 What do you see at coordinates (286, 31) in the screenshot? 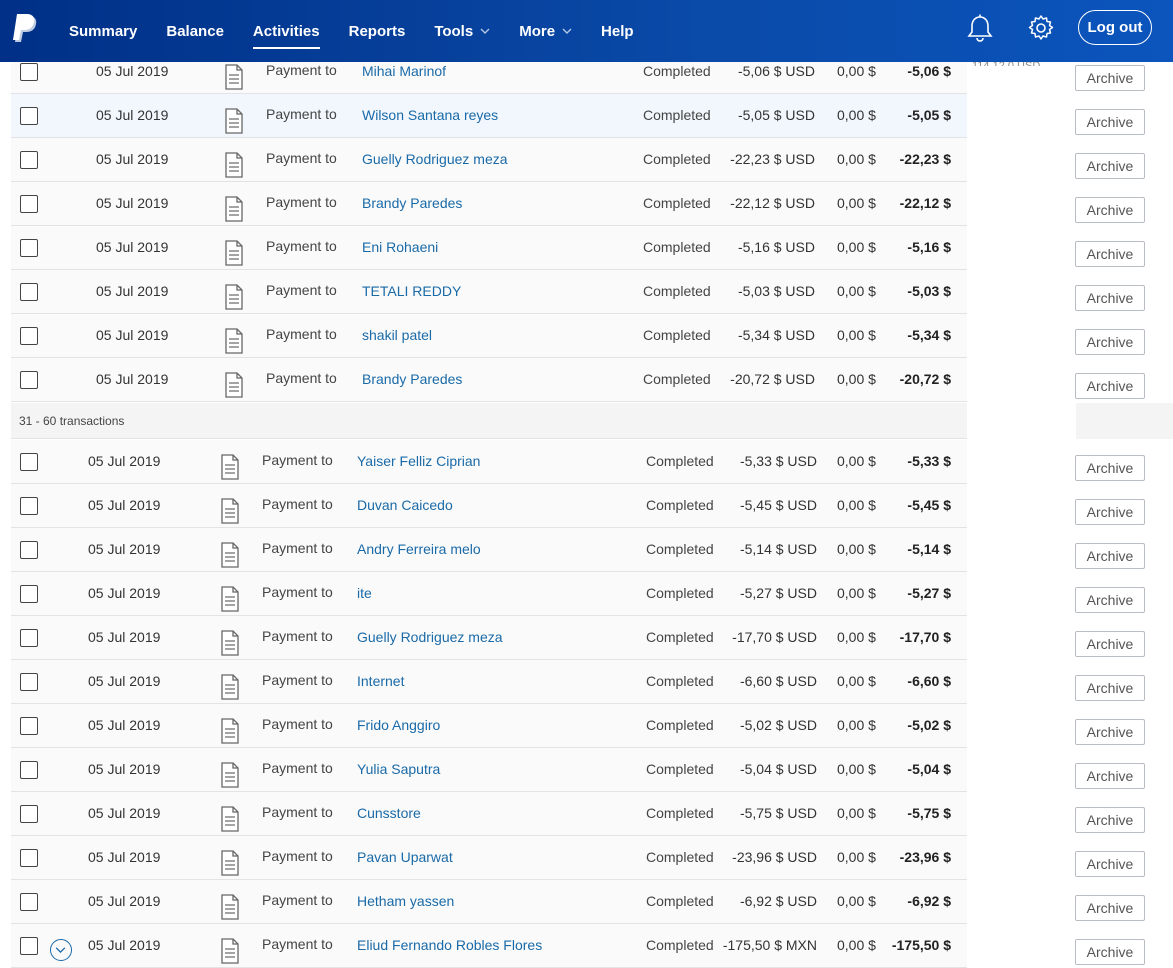
I see `nav-activities: Activities` at bounding box center [286, 31].